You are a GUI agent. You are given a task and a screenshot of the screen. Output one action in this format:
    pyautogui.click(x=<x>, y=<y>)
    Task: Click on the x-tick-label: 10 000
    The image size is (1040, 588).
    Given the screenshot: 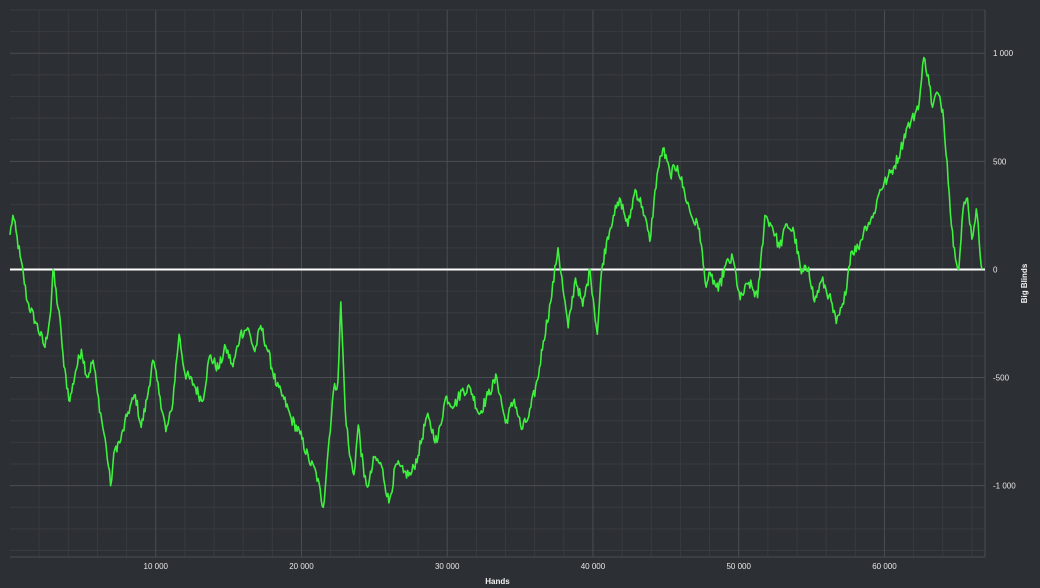 What is the action you would take?
    pyautogui.click(x=156, y=566)
    